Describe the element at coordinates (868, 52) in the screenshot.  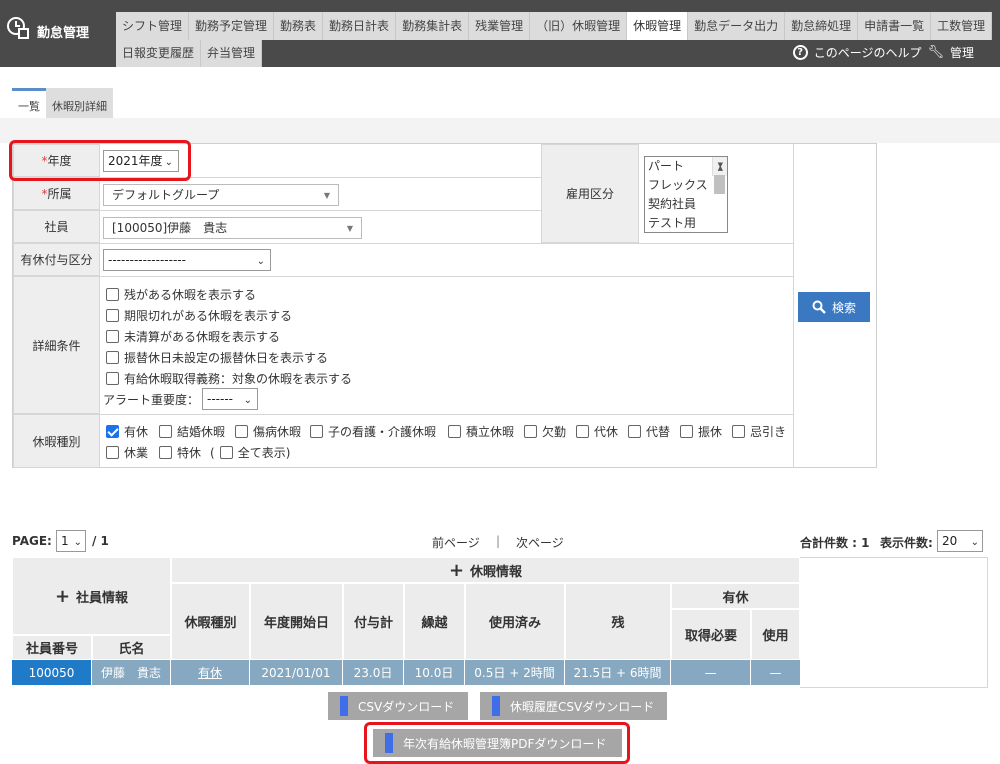
I see `help-link: このページのヘルプ` at that location.